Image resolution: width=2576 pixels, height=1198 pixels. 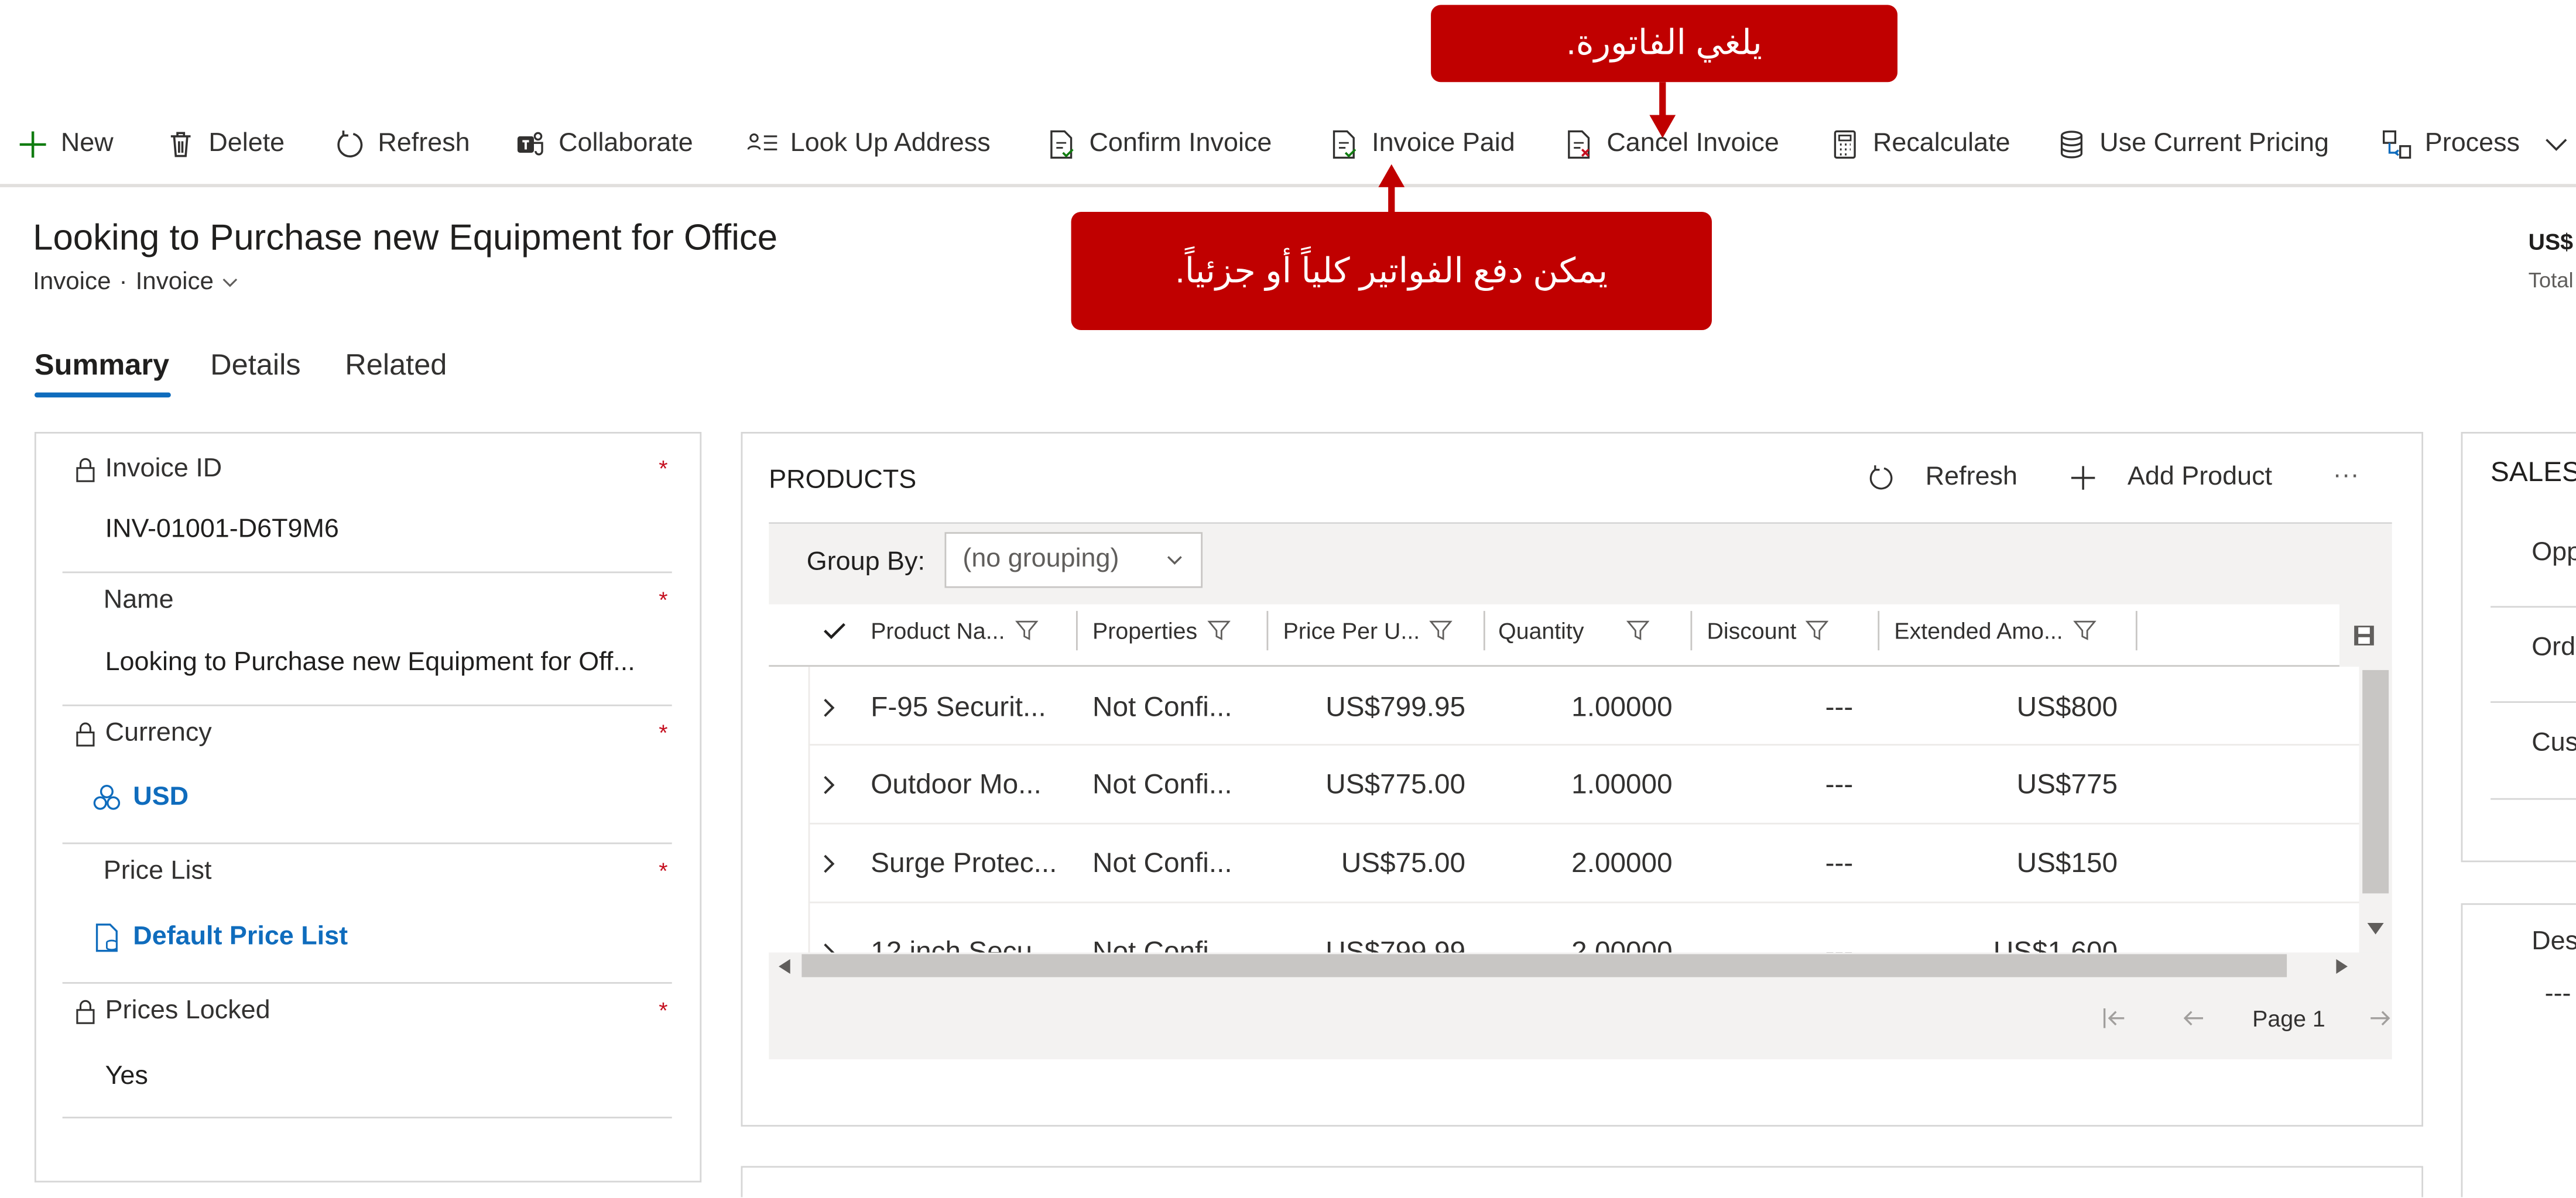 What do you see at coordinates (603, 145) in the screenshot?
I see `collaborate-button: Collaborate` at bounding box center [603, 145].